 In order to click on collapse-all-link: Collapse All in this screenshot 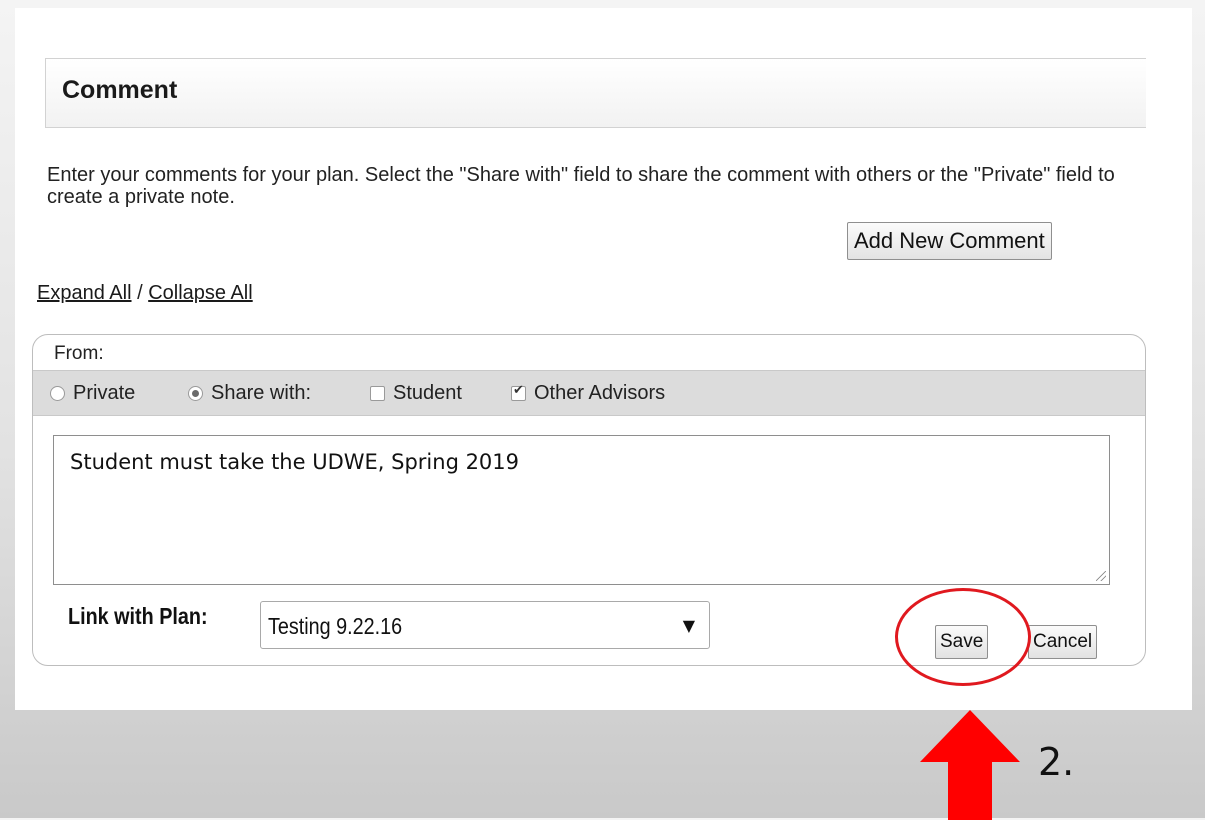, I will do `click(200, 293)`.